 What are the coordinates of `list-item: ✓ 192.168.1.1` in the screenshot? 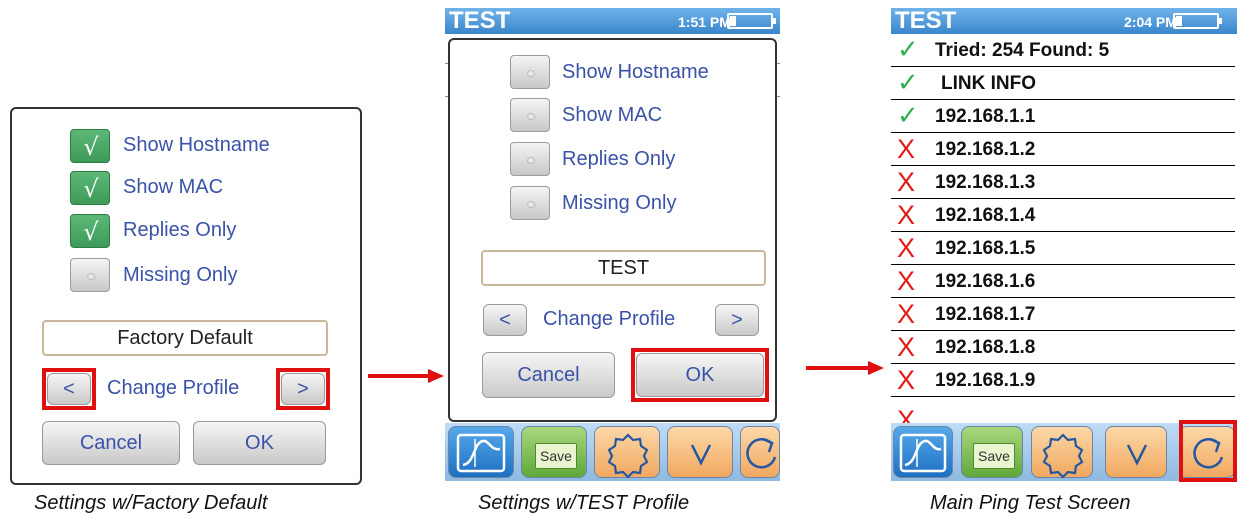 It's located at (1063, 116).